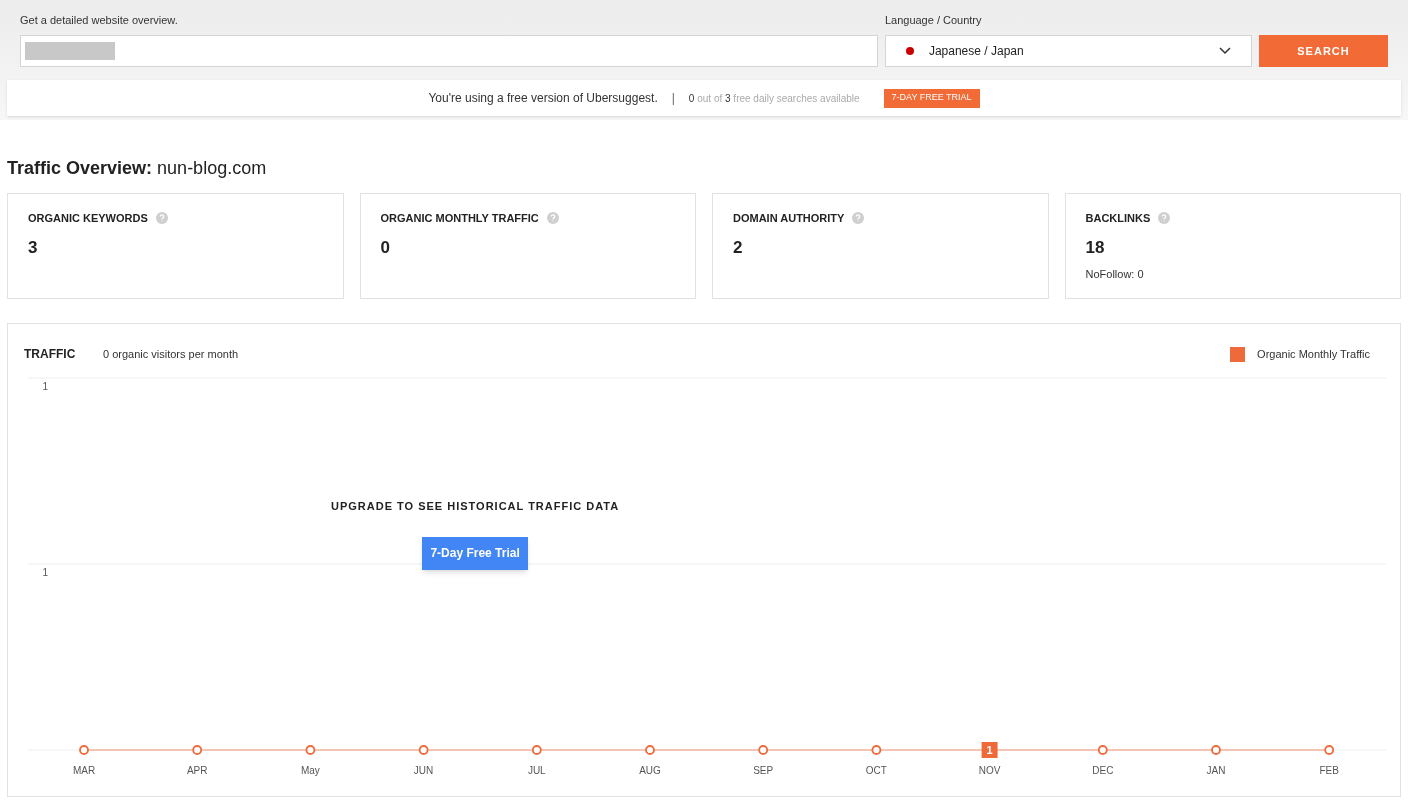 Image resolution: width=1408 pixels, height=804 pixels. Describe the element at coordinates (1313, 354) in the screenshot. I see `legend-label: Organic Monthly Traffic` at that location.